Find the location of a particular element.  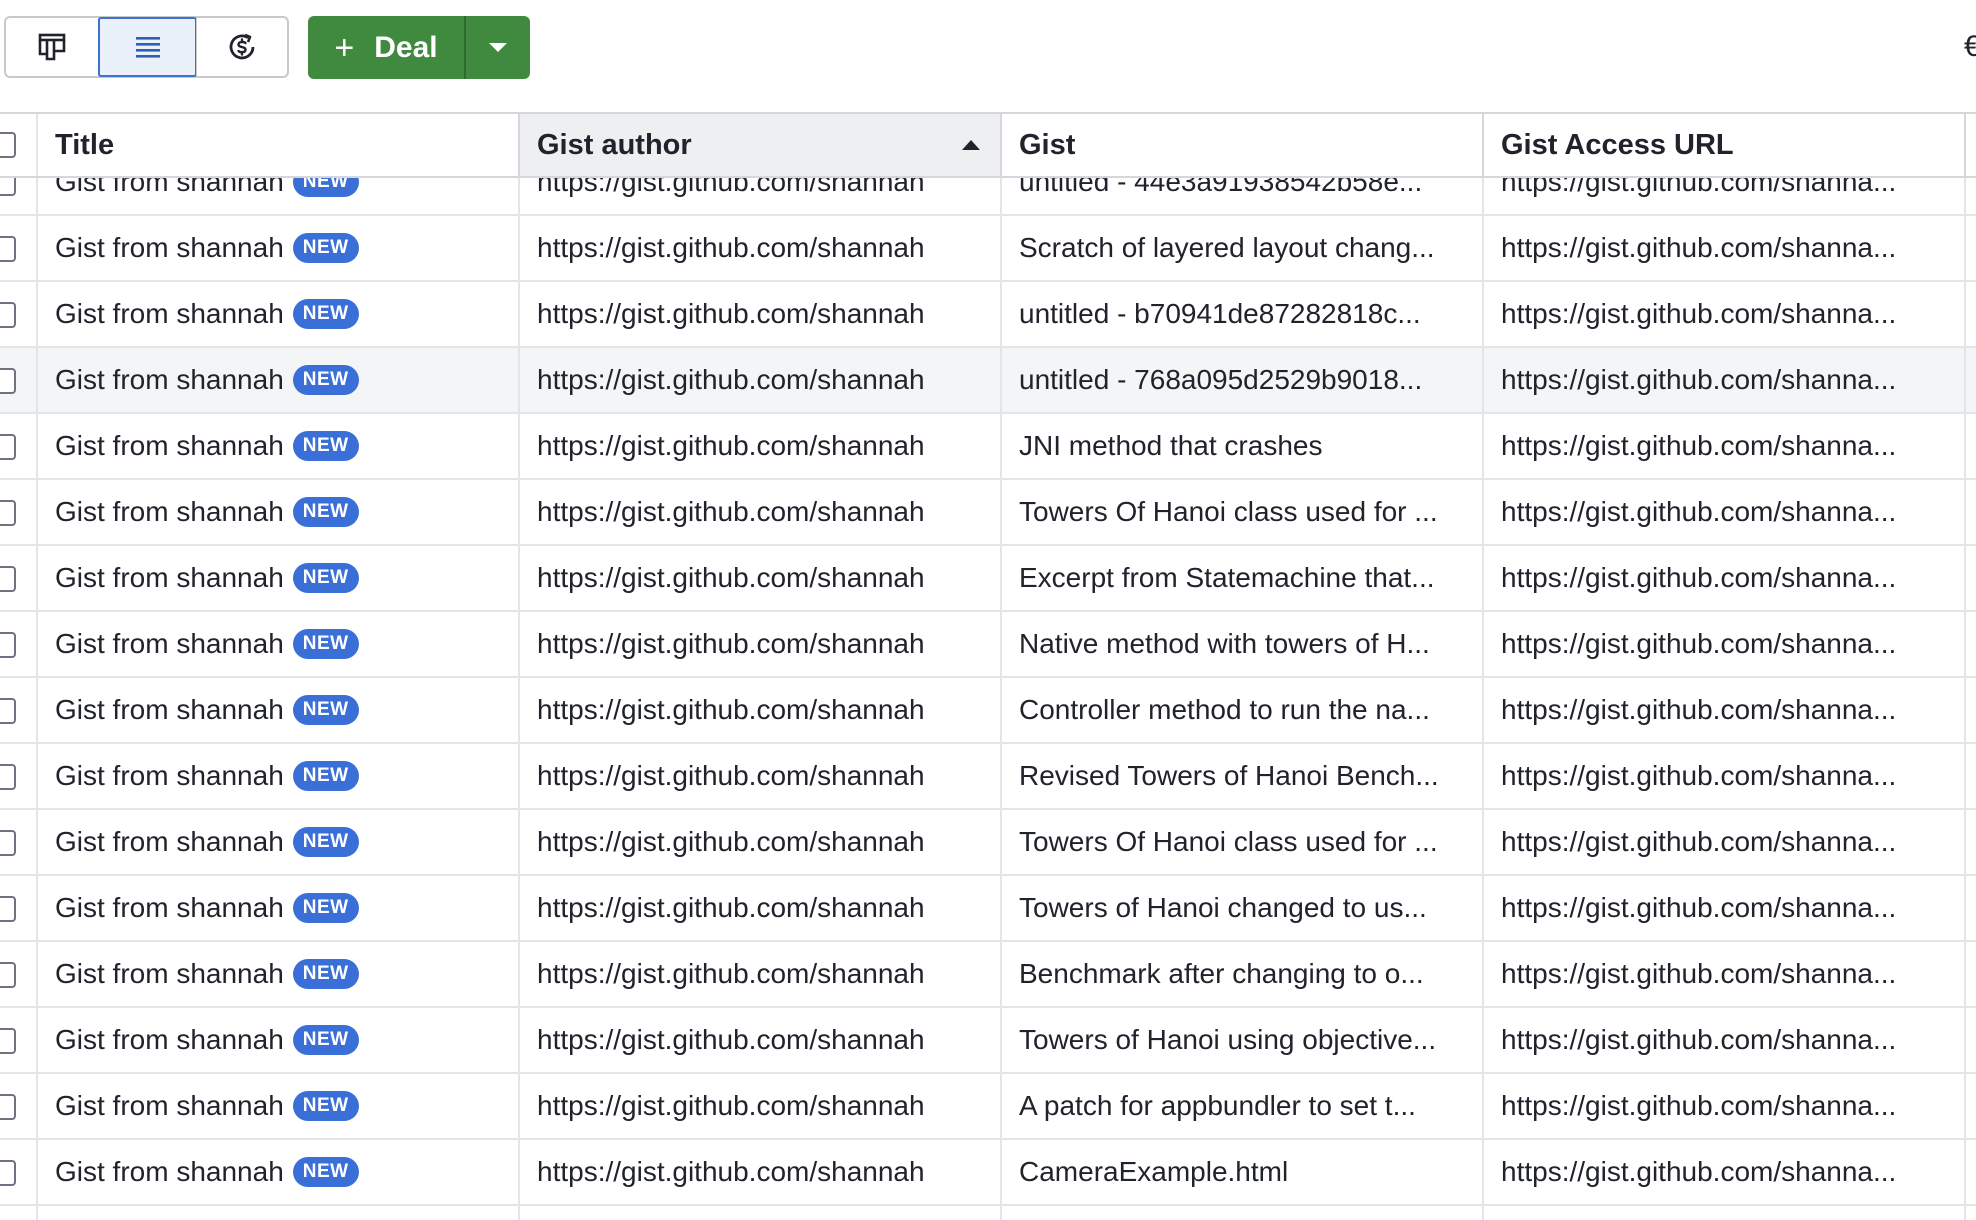

column-header-gist-author: Gist author is located at coordinates (761, 145).